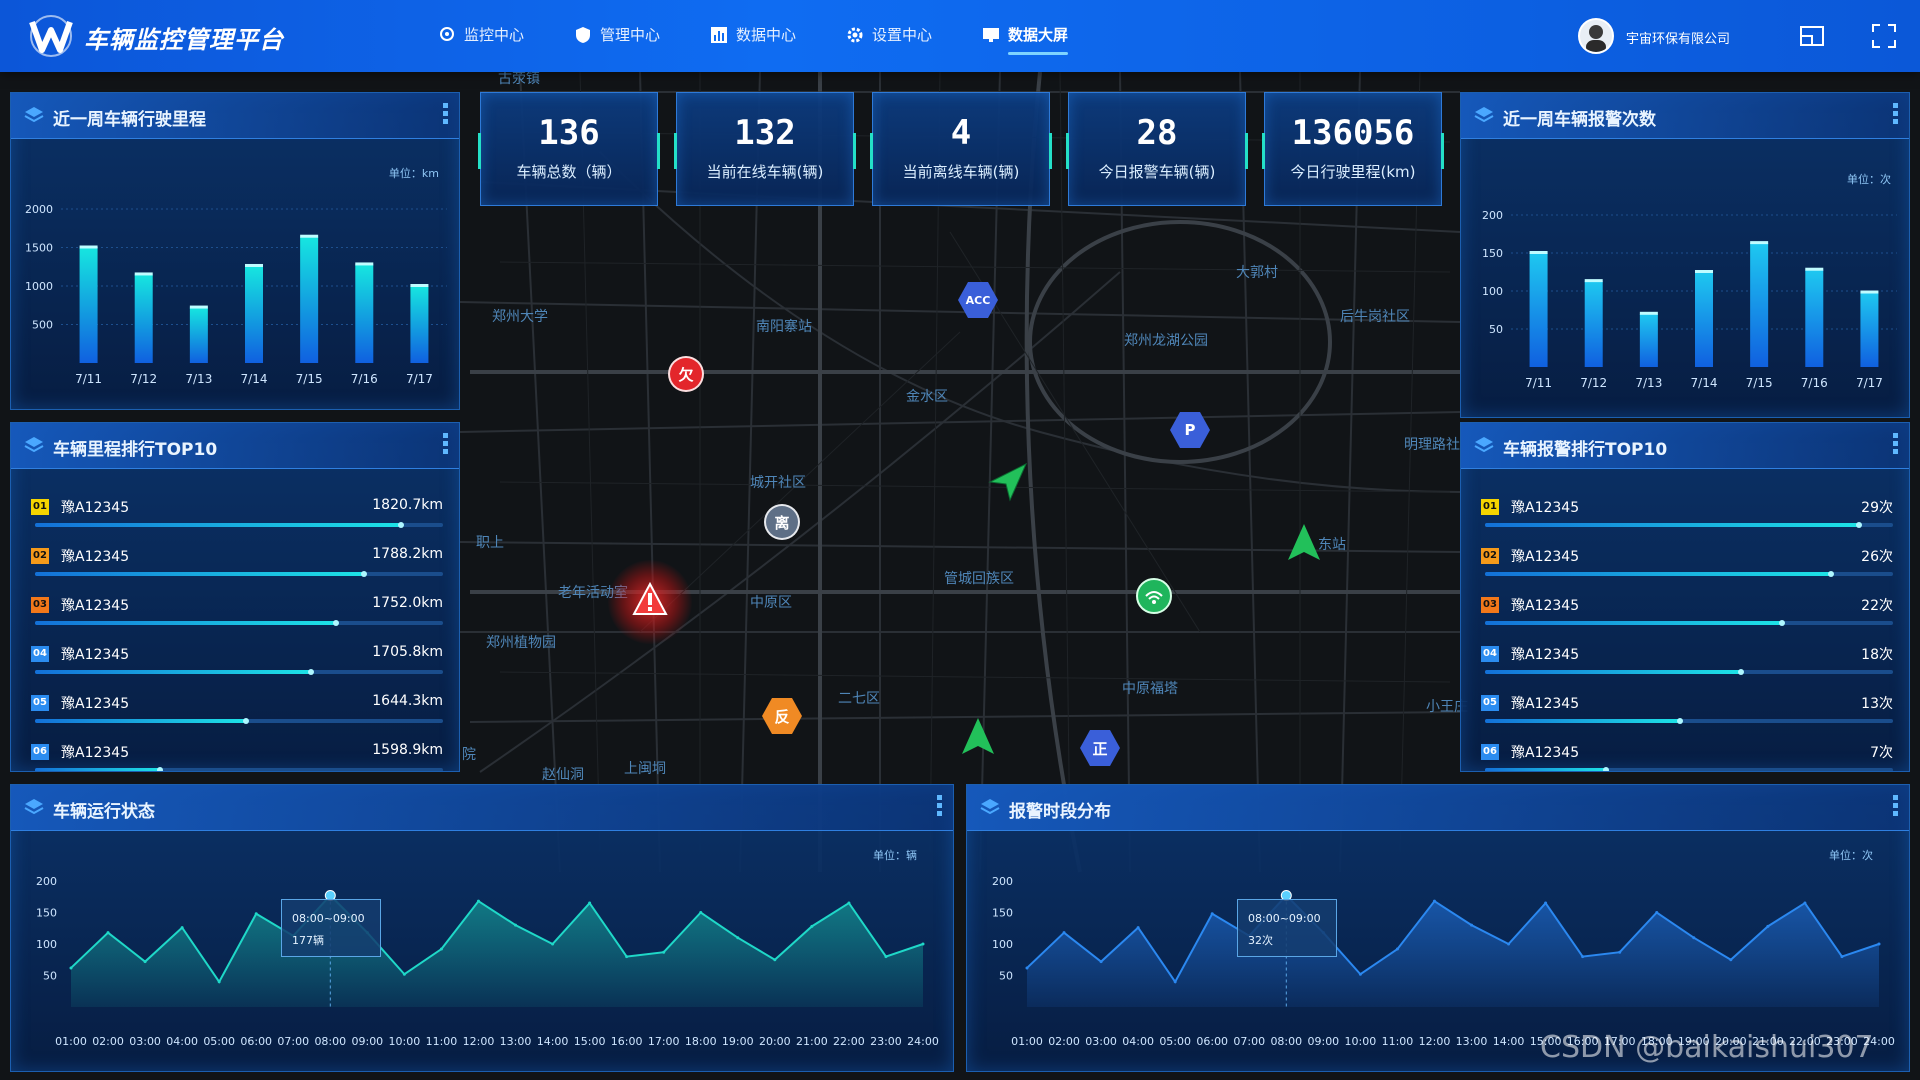  Describe the element at coordinates (1687, 513) in the screenshot. I see `rank-row: 01 豫A12345 29次` at that location.